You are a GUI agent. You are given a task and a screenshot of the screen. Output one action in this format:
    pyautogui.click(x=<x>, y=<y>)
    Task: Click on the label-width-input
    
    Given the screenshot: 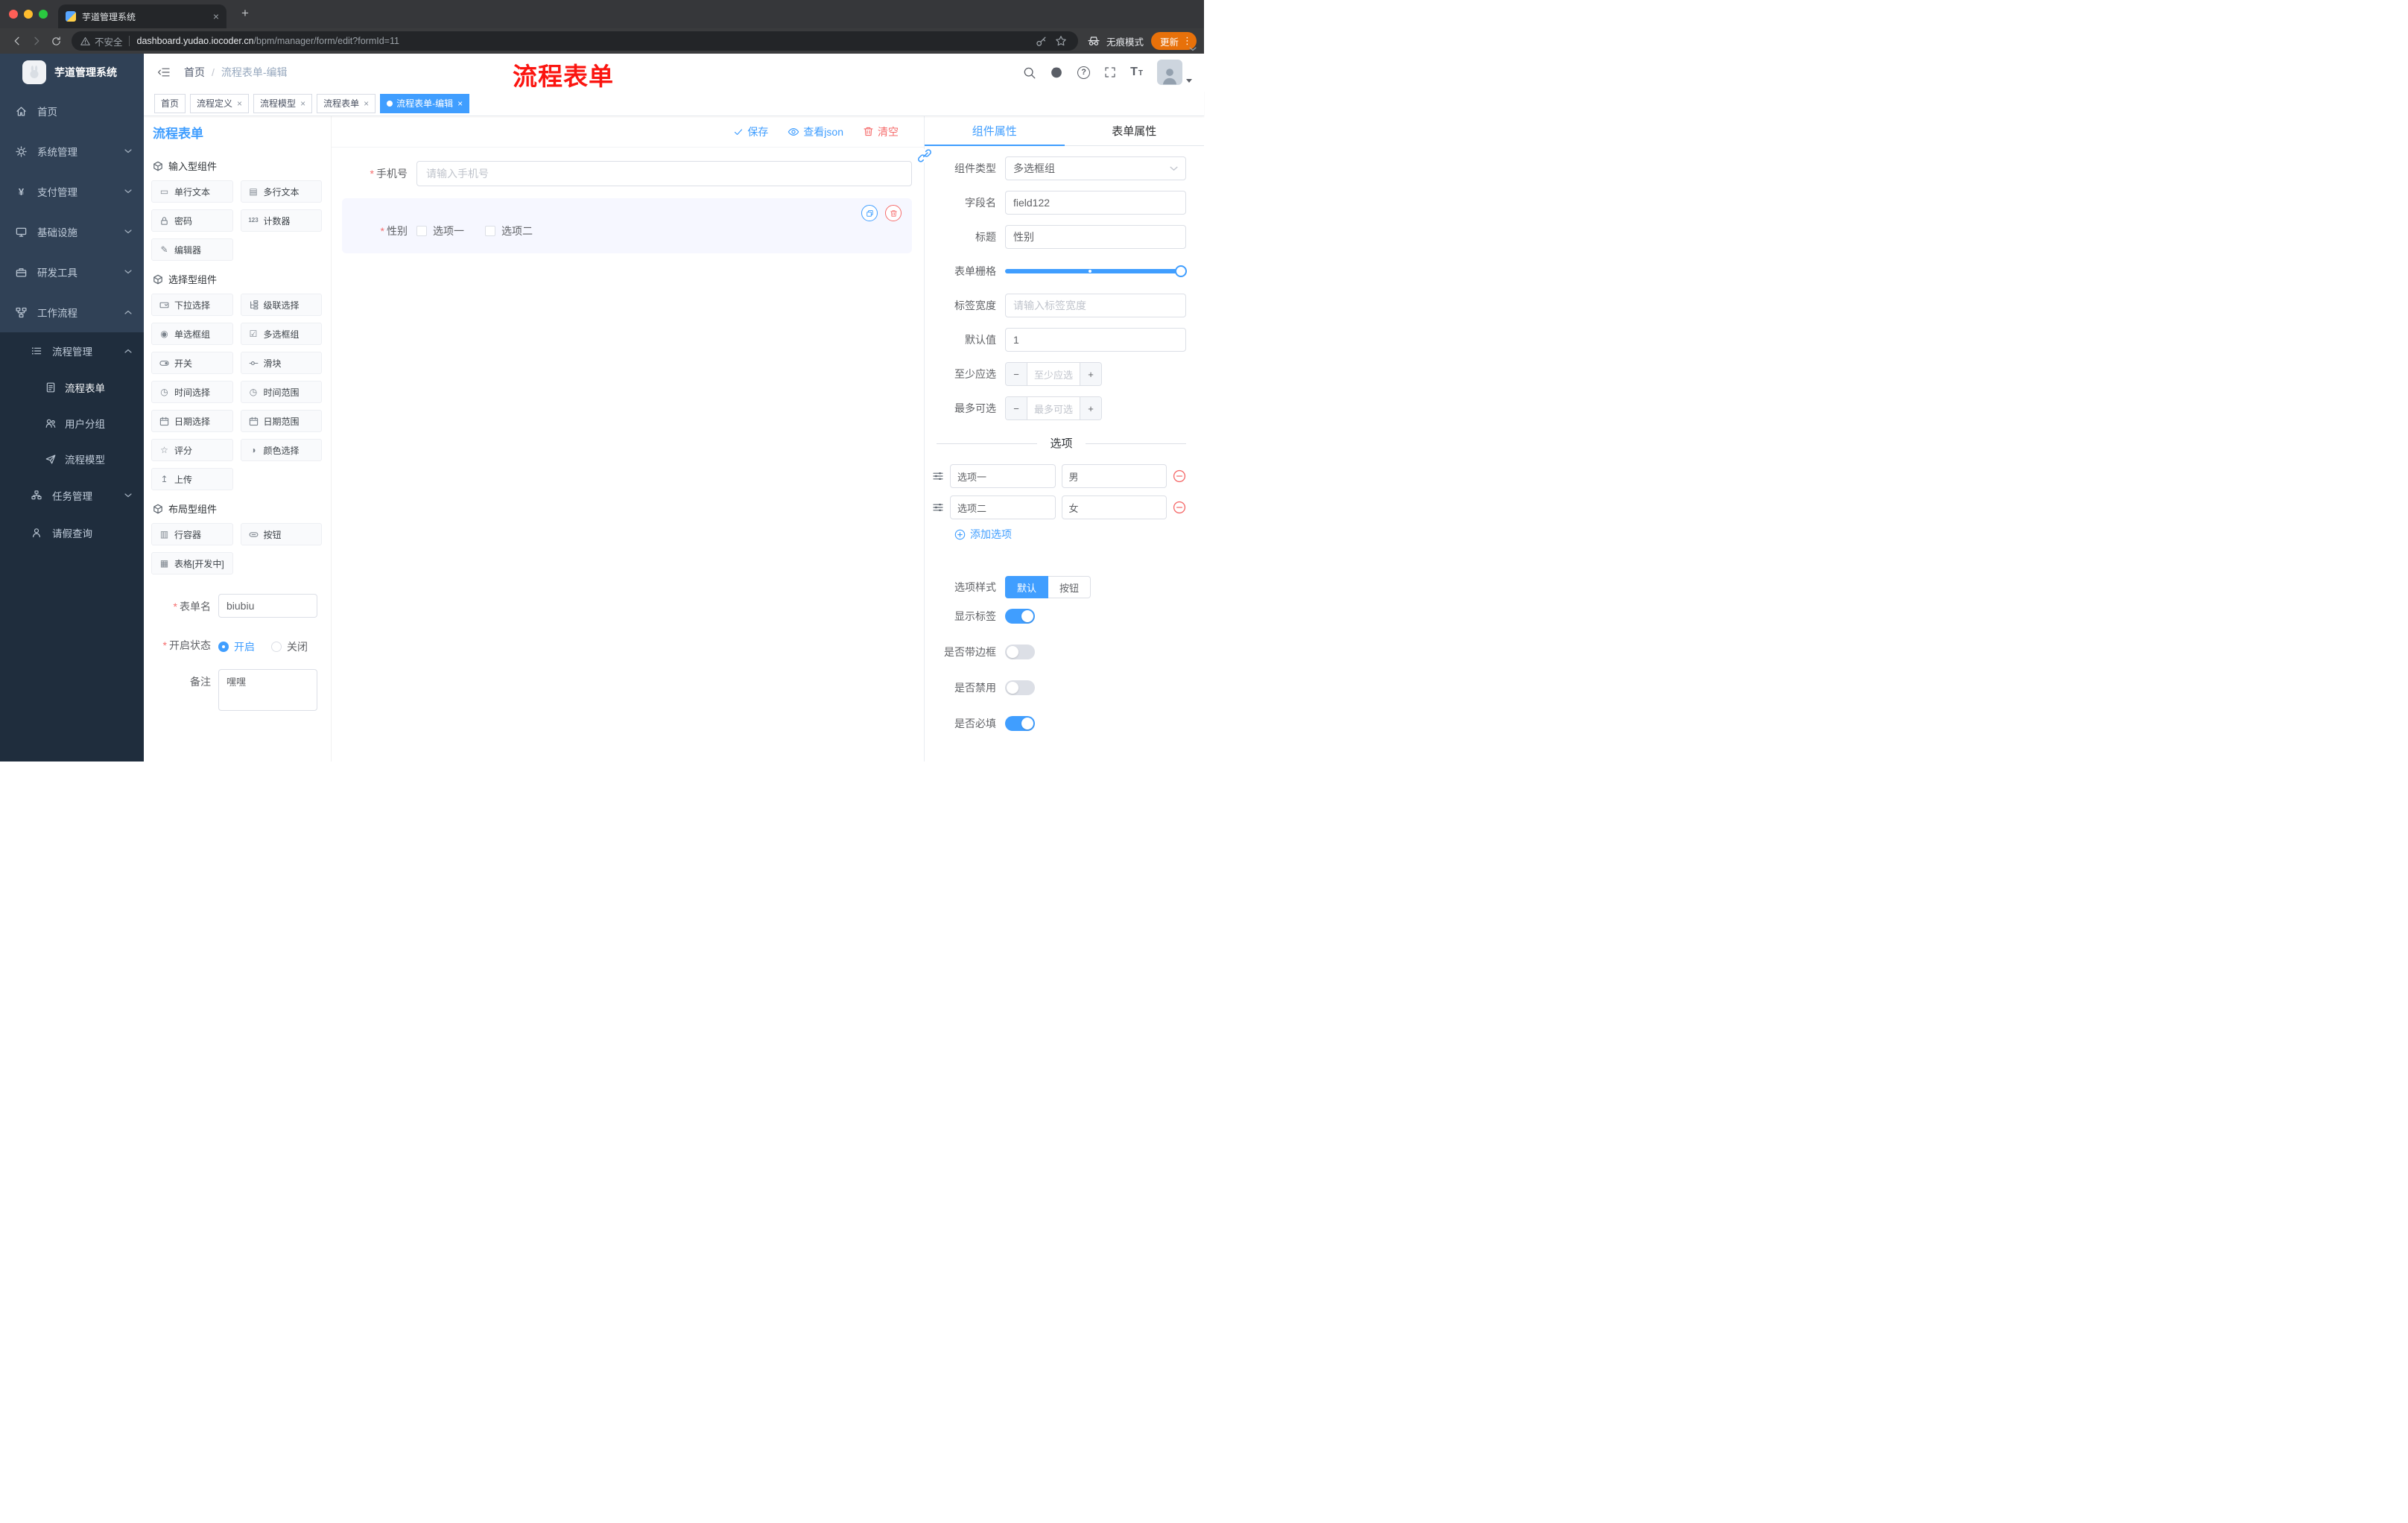 What is the action you would take?
    pyautogui.click(x=1095, y=306)
    